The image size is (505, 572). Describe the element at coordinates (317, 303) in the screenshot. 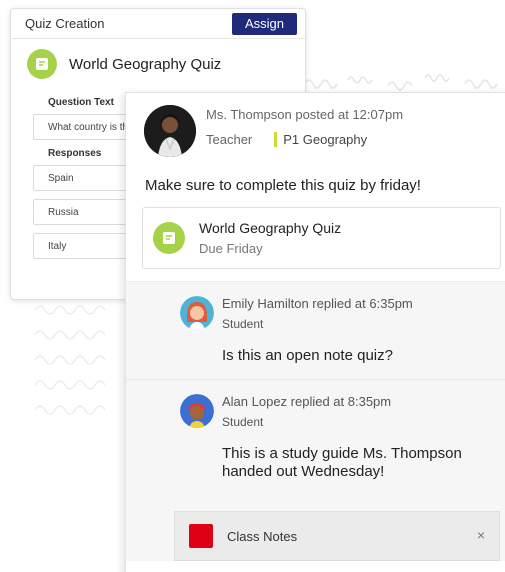

I see `reply-author-line: Emily Hamilton replied at 6:35pm` at that location.